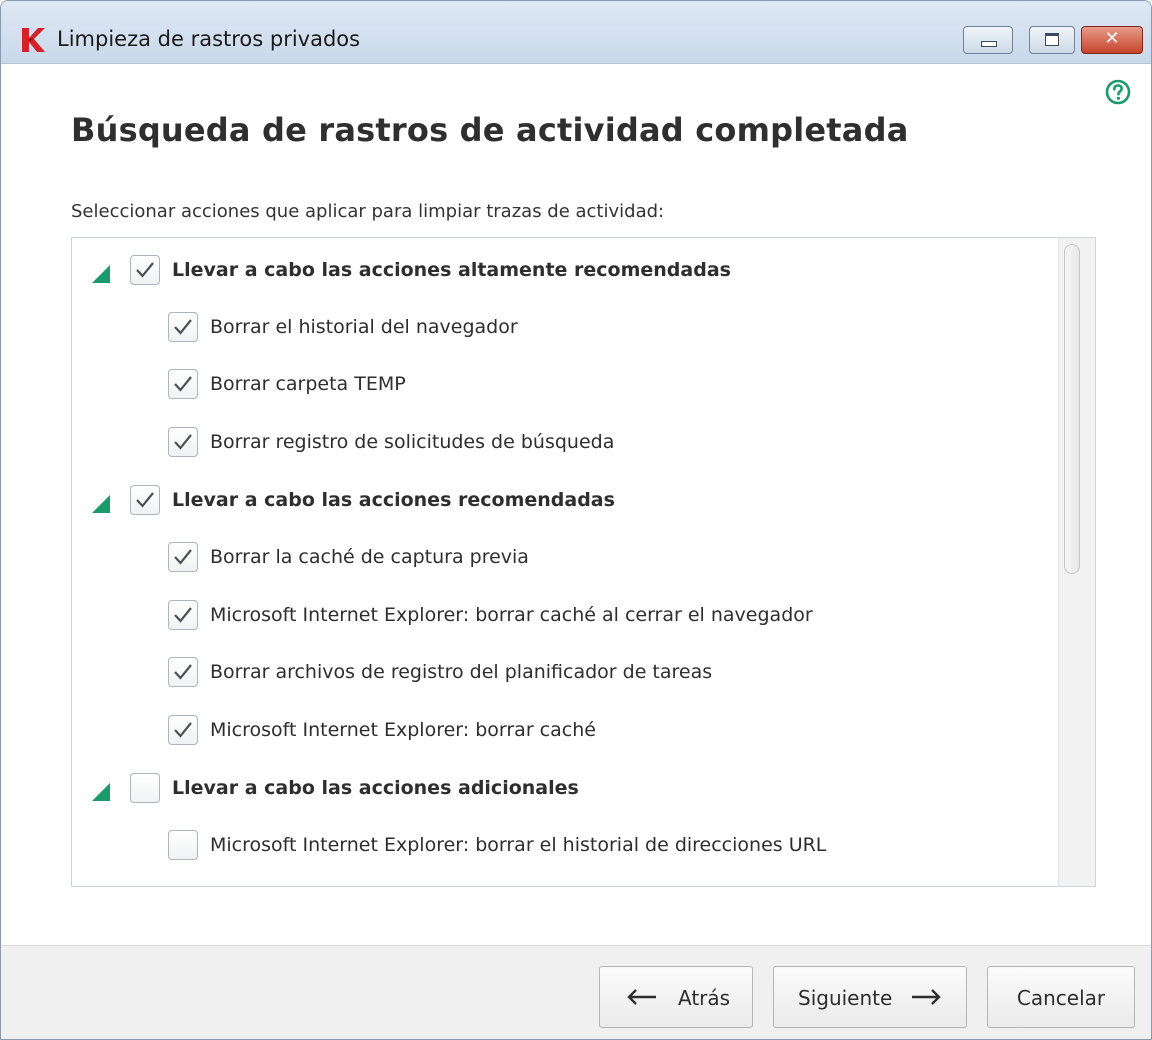 This screenshot has width=1152, height=1040. What do you see at coordinates (33, 40) in the screenshot?
I see `kaspersky-logo-icon` at bounding box center [33, 40].